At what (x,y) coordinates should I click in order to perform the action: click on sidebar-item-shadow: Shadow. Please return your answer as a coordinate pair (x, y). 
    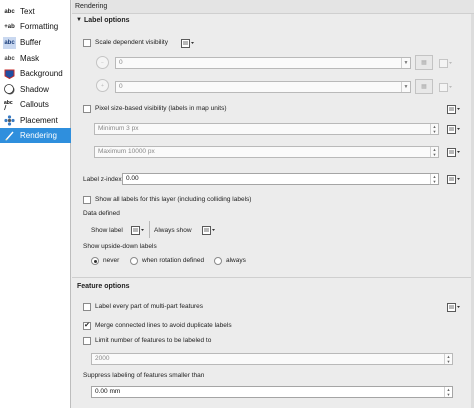
    Looking at the image, I should click on (35, 89).